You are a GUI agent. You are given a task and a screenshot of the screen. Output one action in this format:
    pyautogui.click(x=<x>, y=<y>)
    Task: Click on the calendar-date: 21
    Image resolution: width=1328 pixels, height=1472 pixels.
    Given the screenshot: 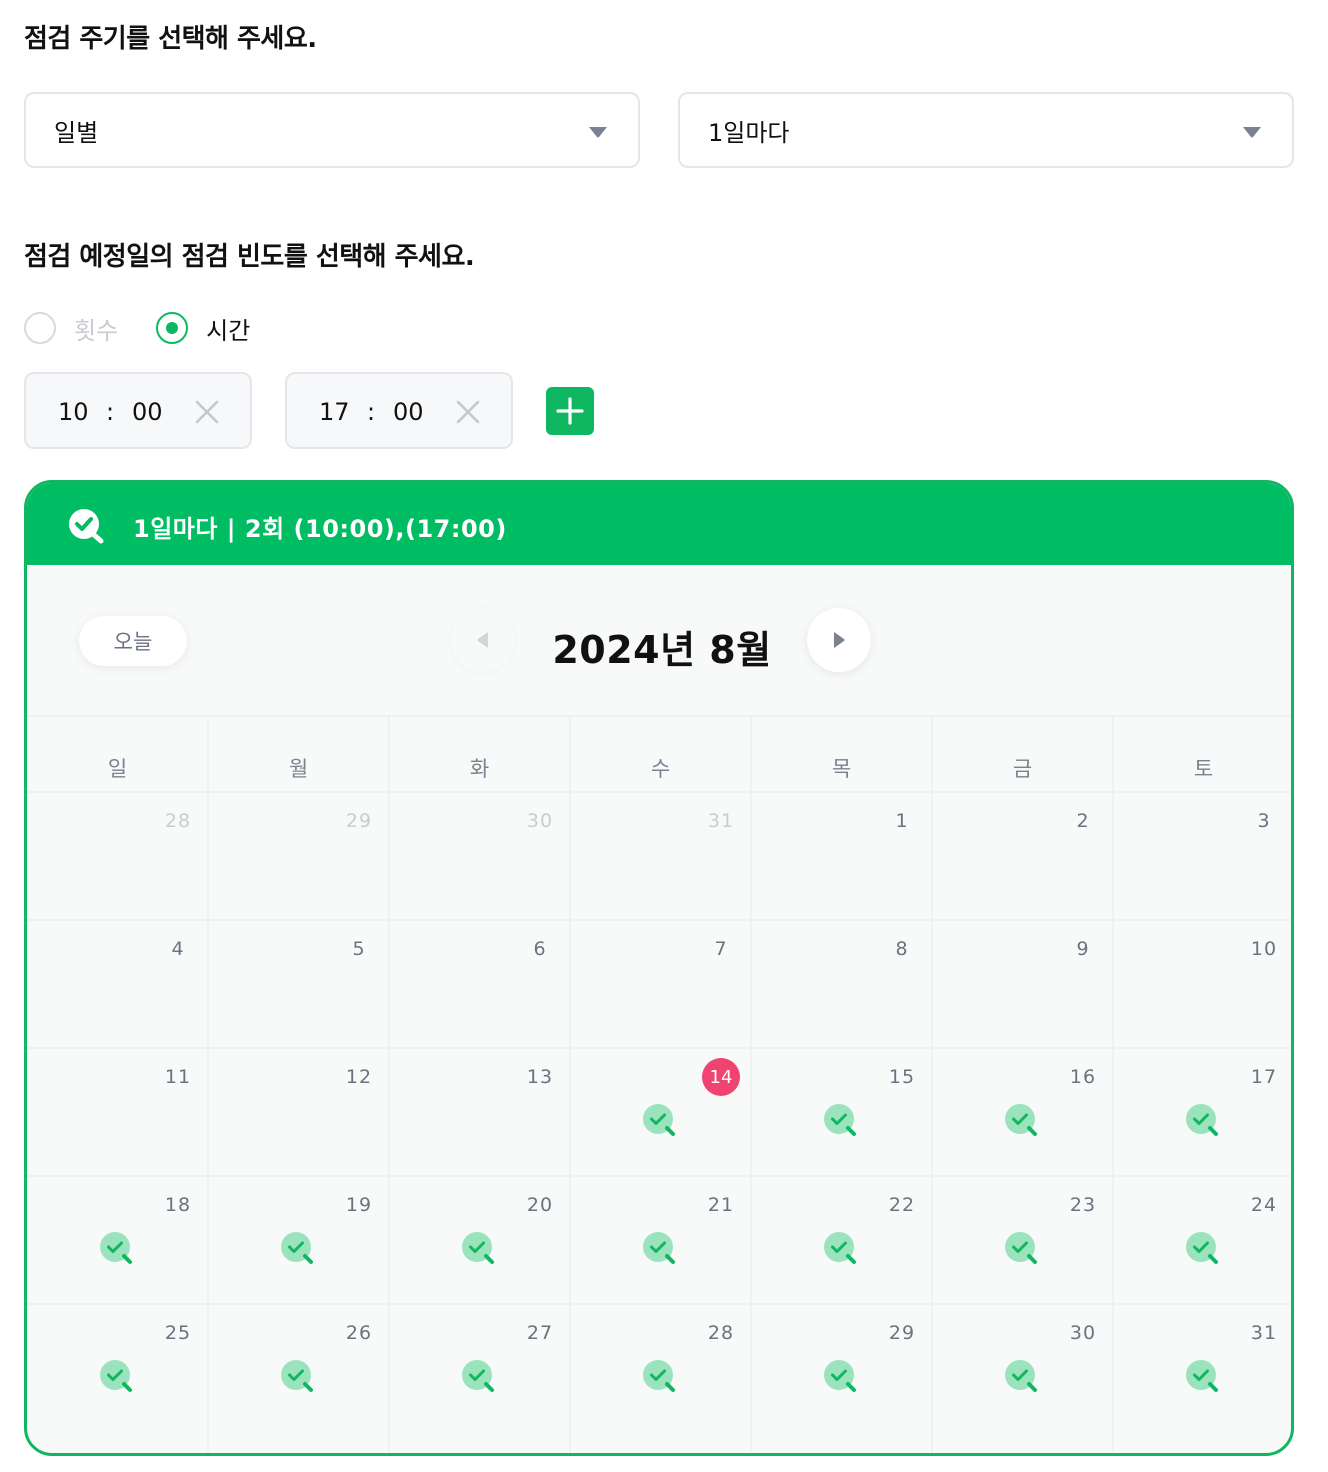 What is the action you would take?
    pyautogui.click(x=721, y=1205)
    